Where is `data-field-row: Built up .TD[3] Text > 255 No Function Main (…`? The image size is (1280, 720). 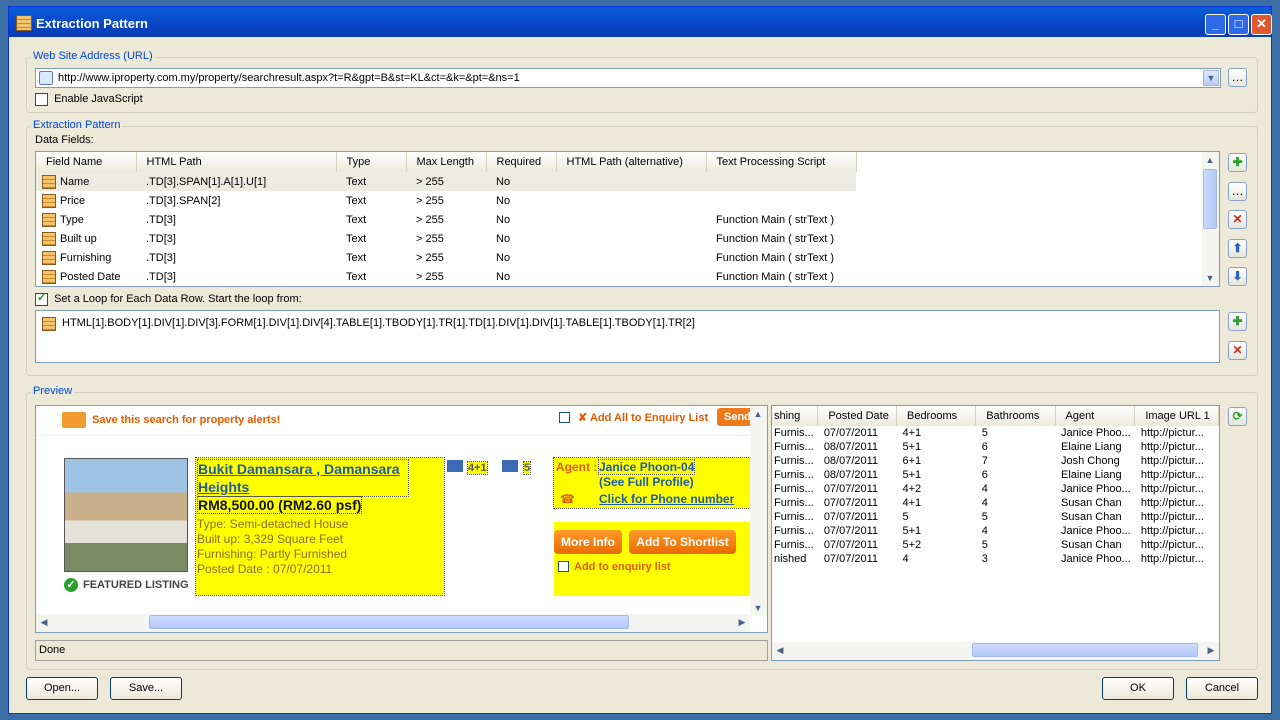 data-field-row: Built up .TD[3] Text > 255 No Function Main (… is located at coordinates (446, 238).